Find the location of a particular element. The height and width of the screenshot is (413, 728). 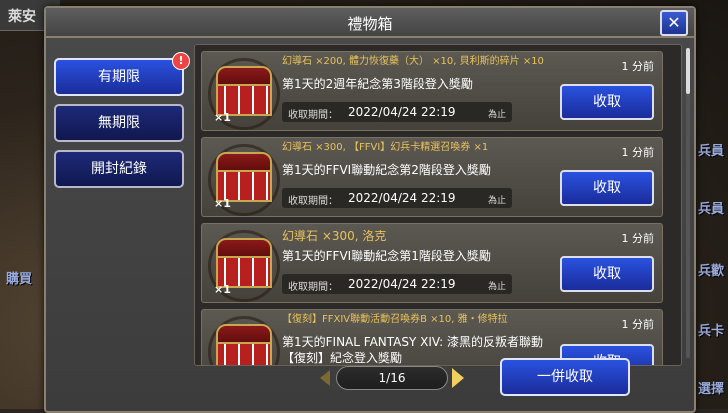

location-label: 萊安 is located at coordinates (22, 17).